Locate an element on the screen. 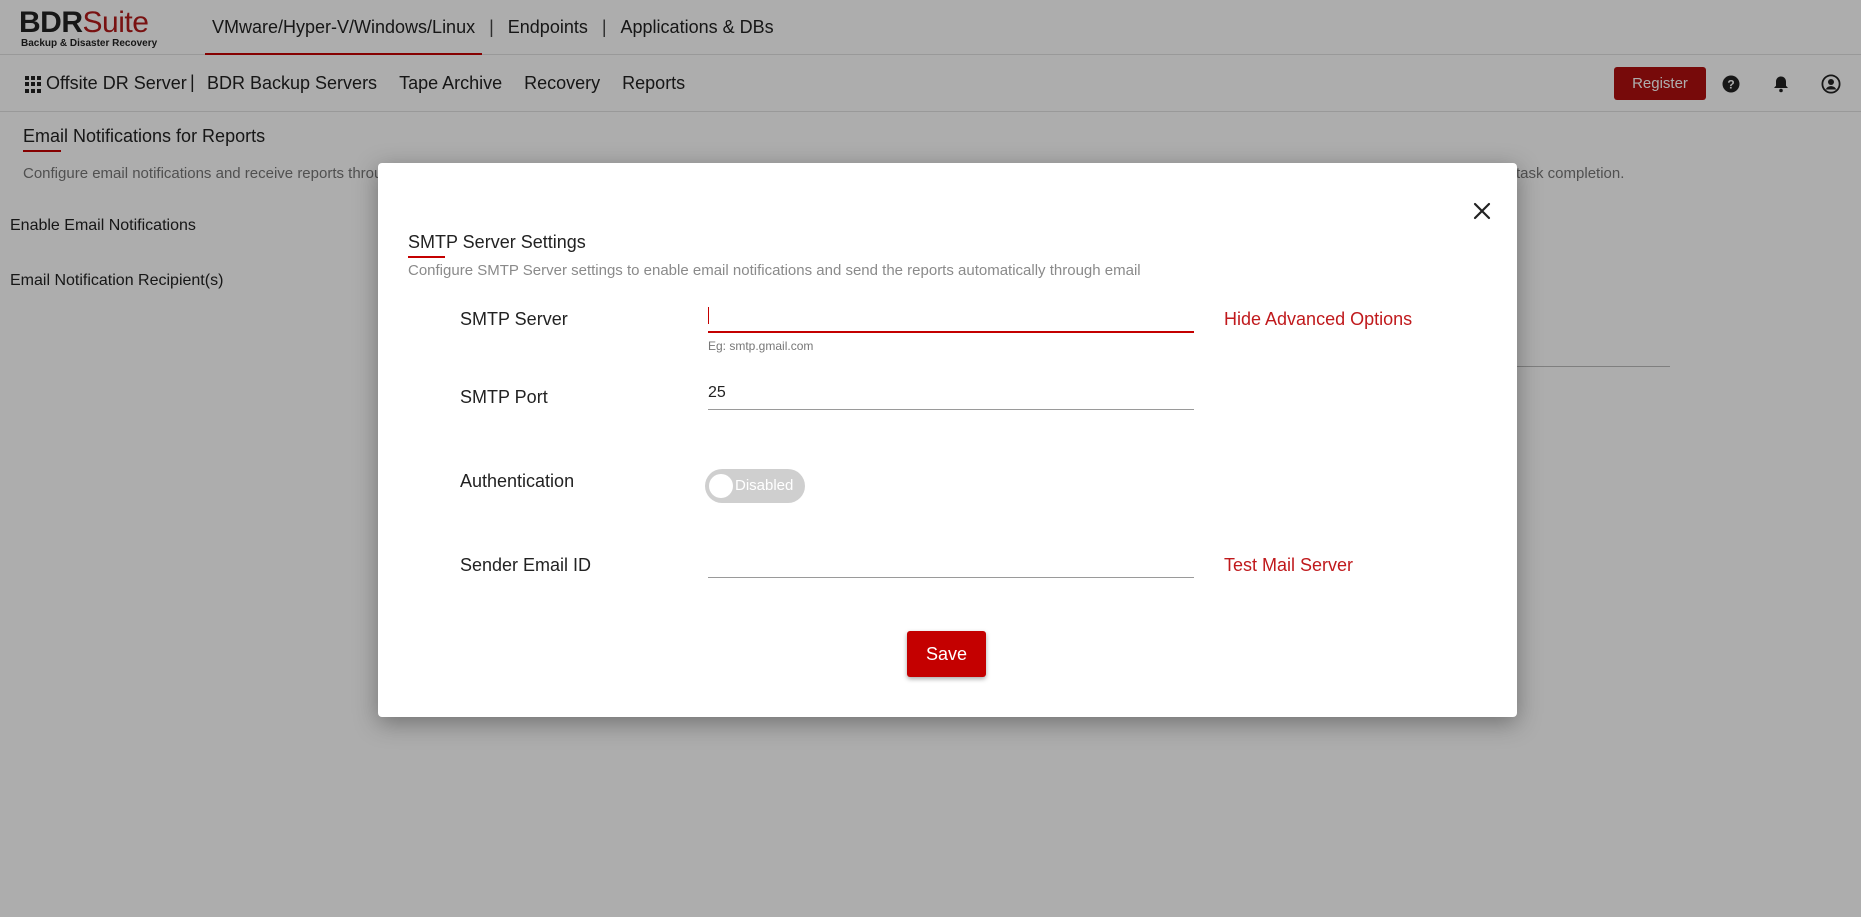  test-mail-server-link: Test Mail Server is located at coordinates (1288, 565).